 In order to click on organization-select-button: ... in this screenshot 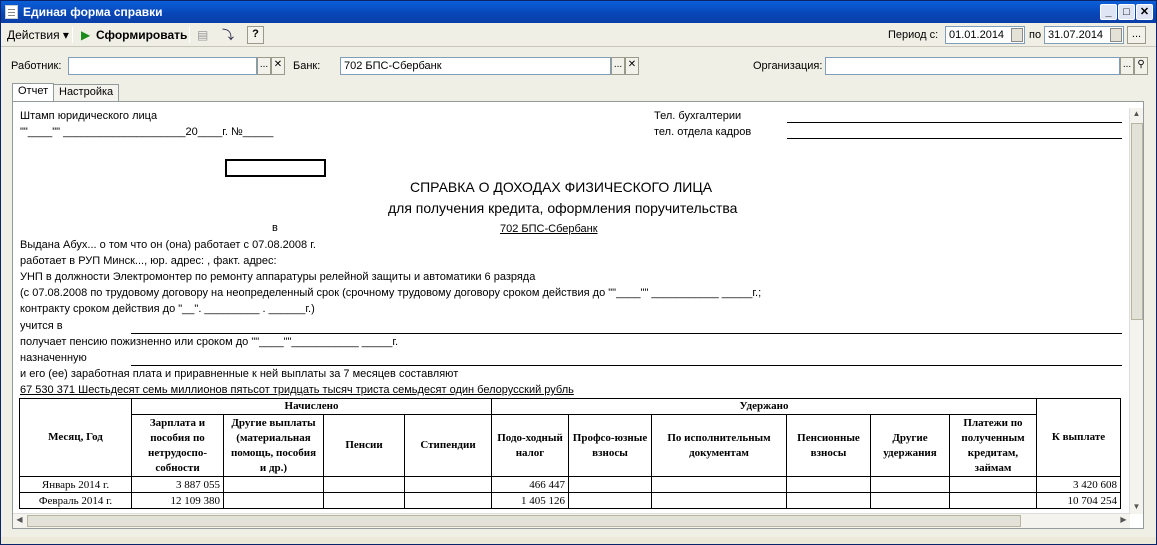, I will do `click(1127, 66)`.